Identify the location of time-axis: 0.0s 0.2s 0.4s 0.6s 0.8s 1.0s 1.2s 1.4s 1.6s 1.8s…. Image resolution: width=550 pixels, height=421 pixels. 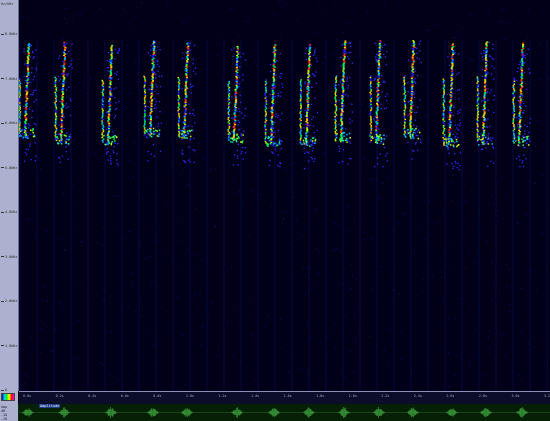
(284, 398).